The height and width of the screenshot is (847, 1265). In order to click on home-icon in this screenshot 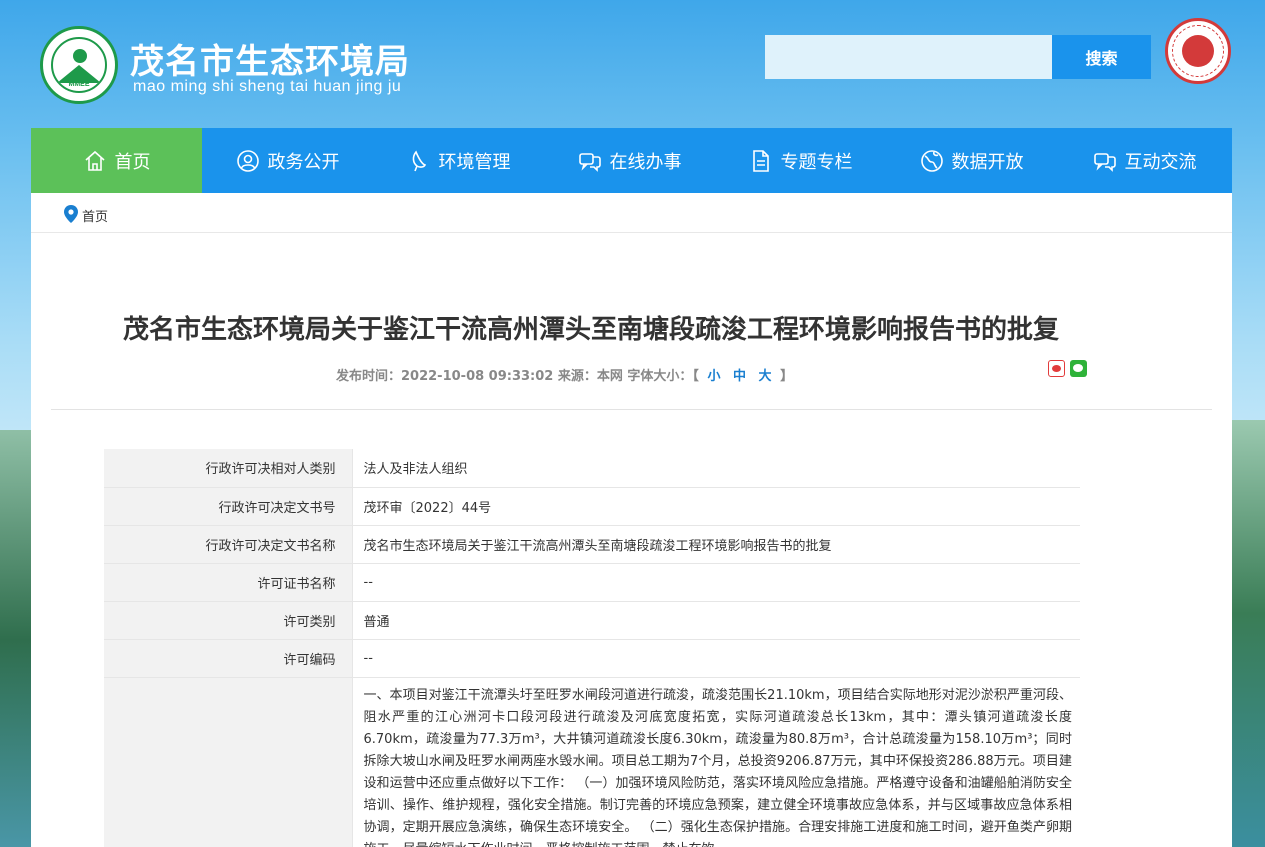, I will do `click(95, 161)`.